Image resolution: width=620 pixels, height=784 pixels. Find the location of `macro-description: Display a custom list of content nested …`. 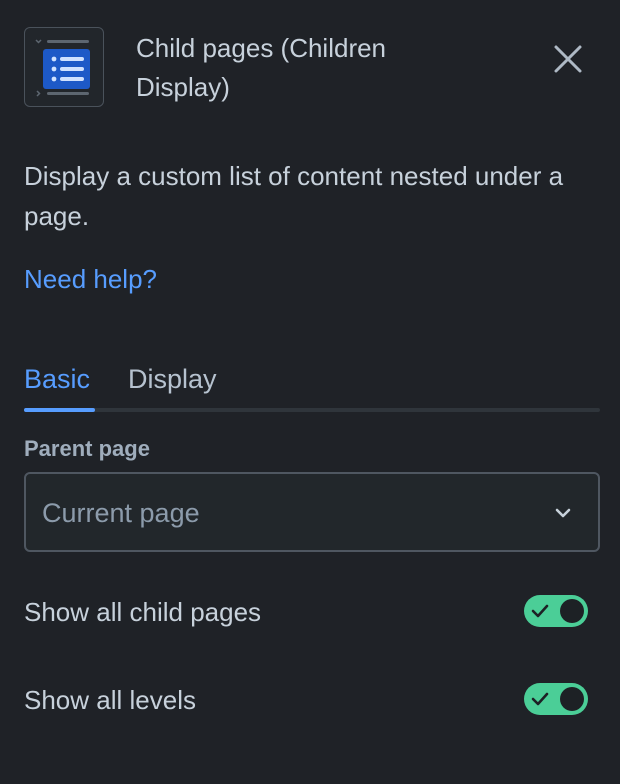

macro-description: Display a custom list of content nested … is located at coordinates (294, 196).